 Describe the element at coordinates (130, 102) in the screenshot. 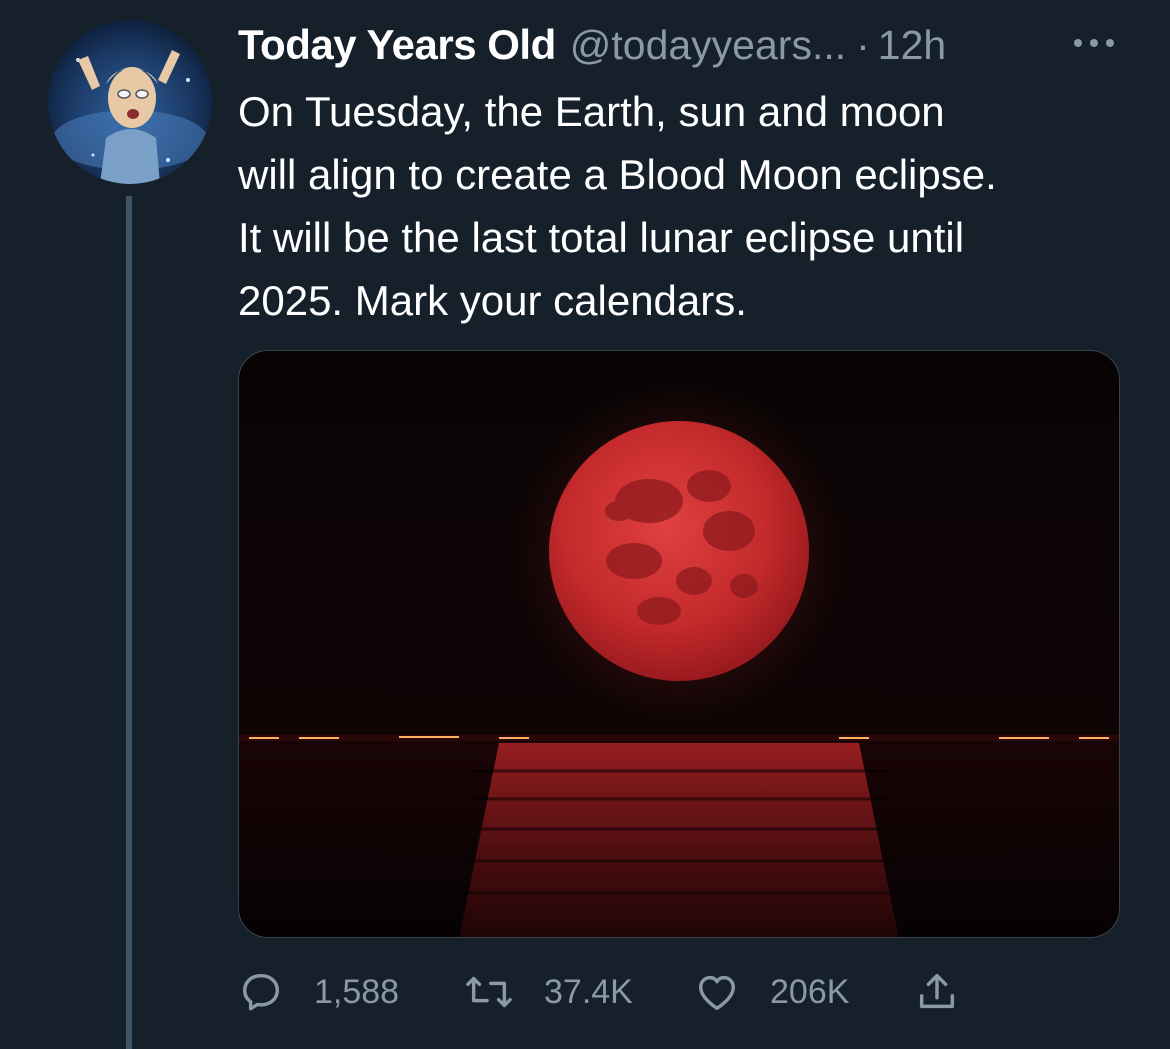

I see `avatar` at that location.